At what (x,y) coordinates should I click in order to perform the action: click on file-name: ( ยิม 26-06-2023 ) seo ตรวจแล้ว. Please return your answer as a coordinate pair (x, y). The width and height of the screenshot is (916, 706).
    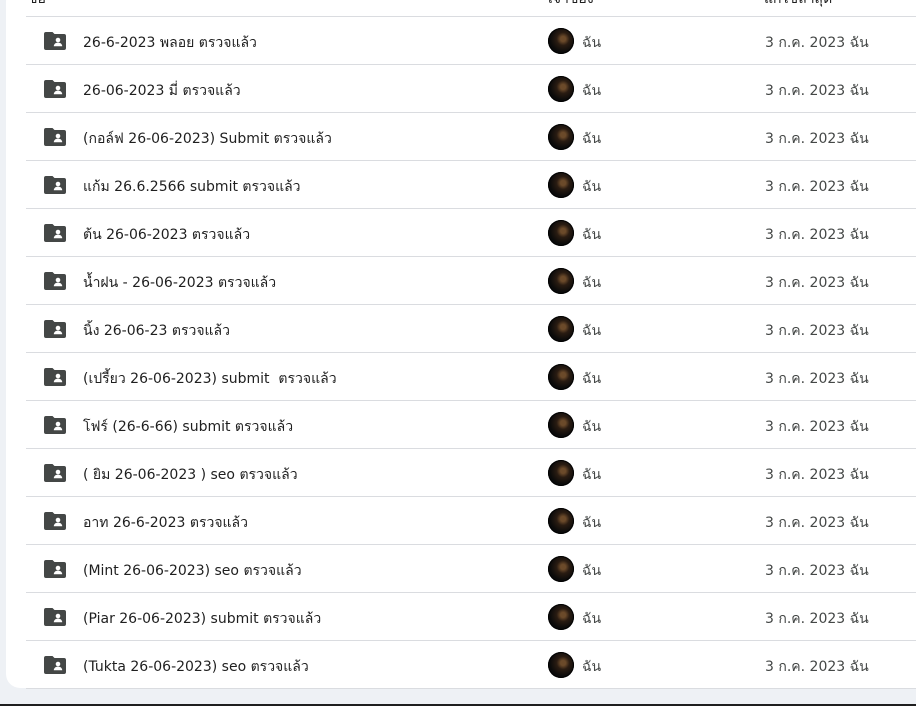
    Looking at the image, I should click on (190, 475).